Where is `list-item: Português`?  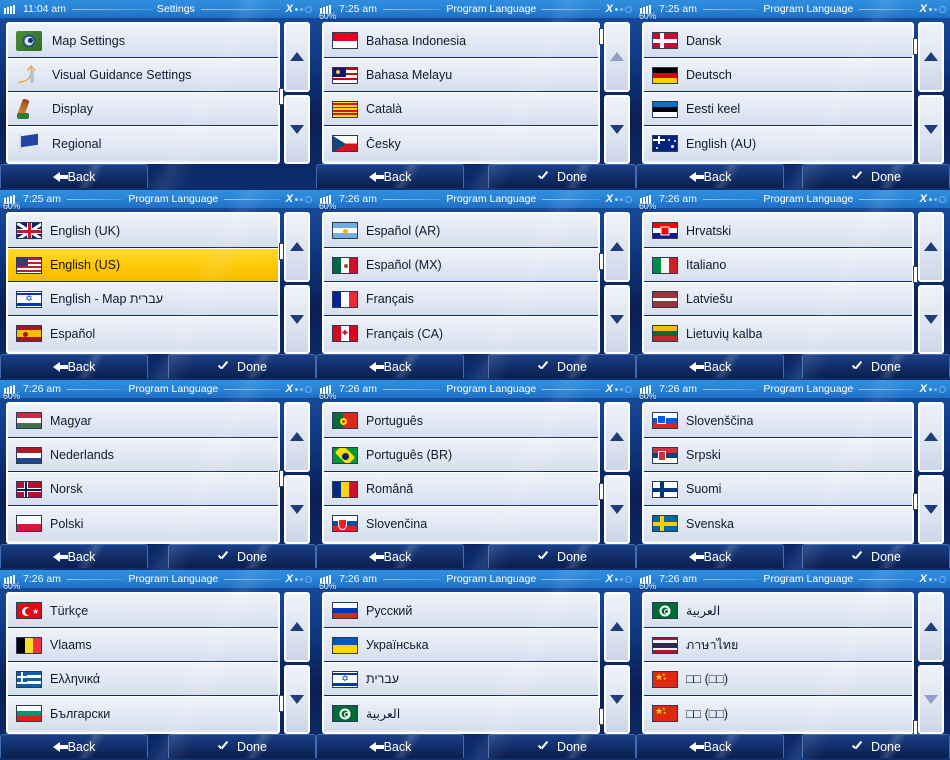
list-item: Português is located at coordinates (461, 421).